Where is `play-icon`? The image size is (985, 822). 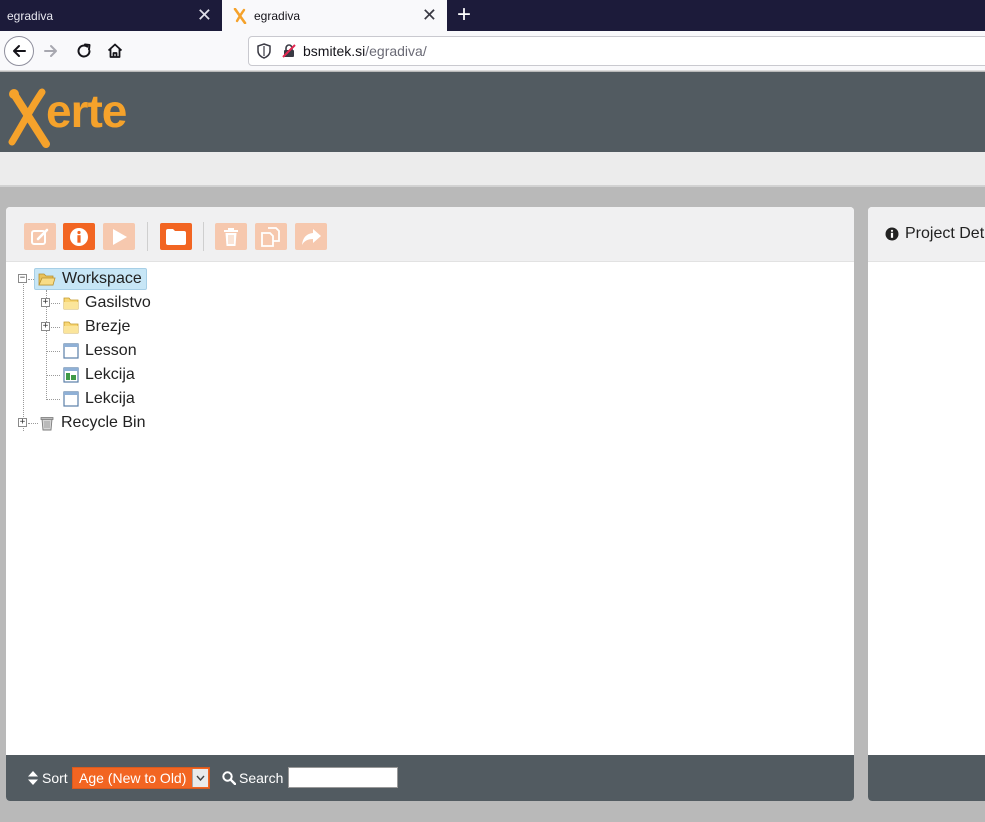 play-icon is located at coordinates (120, 236).